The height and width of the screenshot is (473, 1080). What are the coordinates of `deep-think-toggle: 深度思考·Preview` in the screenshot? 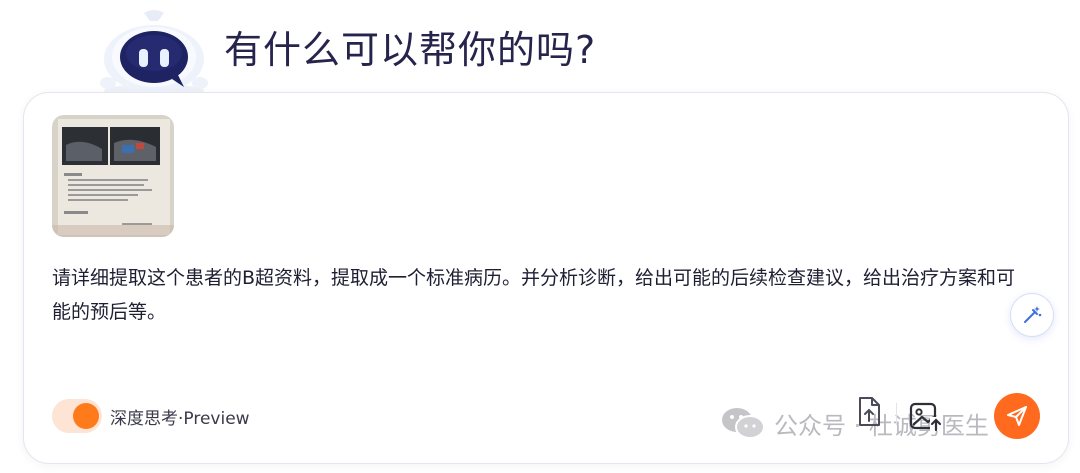 It's located at (151, 416).